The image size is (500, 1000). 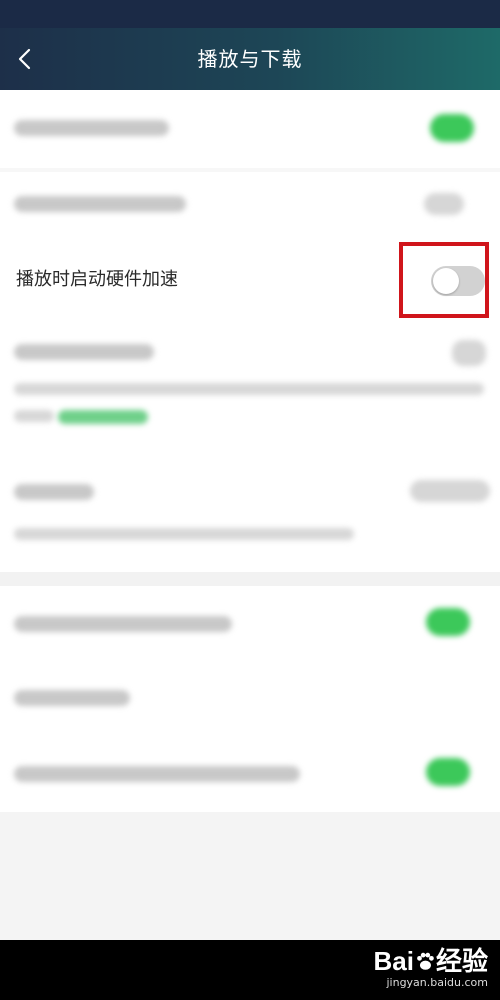 I want to click on divider, so click(x=250, y=170).